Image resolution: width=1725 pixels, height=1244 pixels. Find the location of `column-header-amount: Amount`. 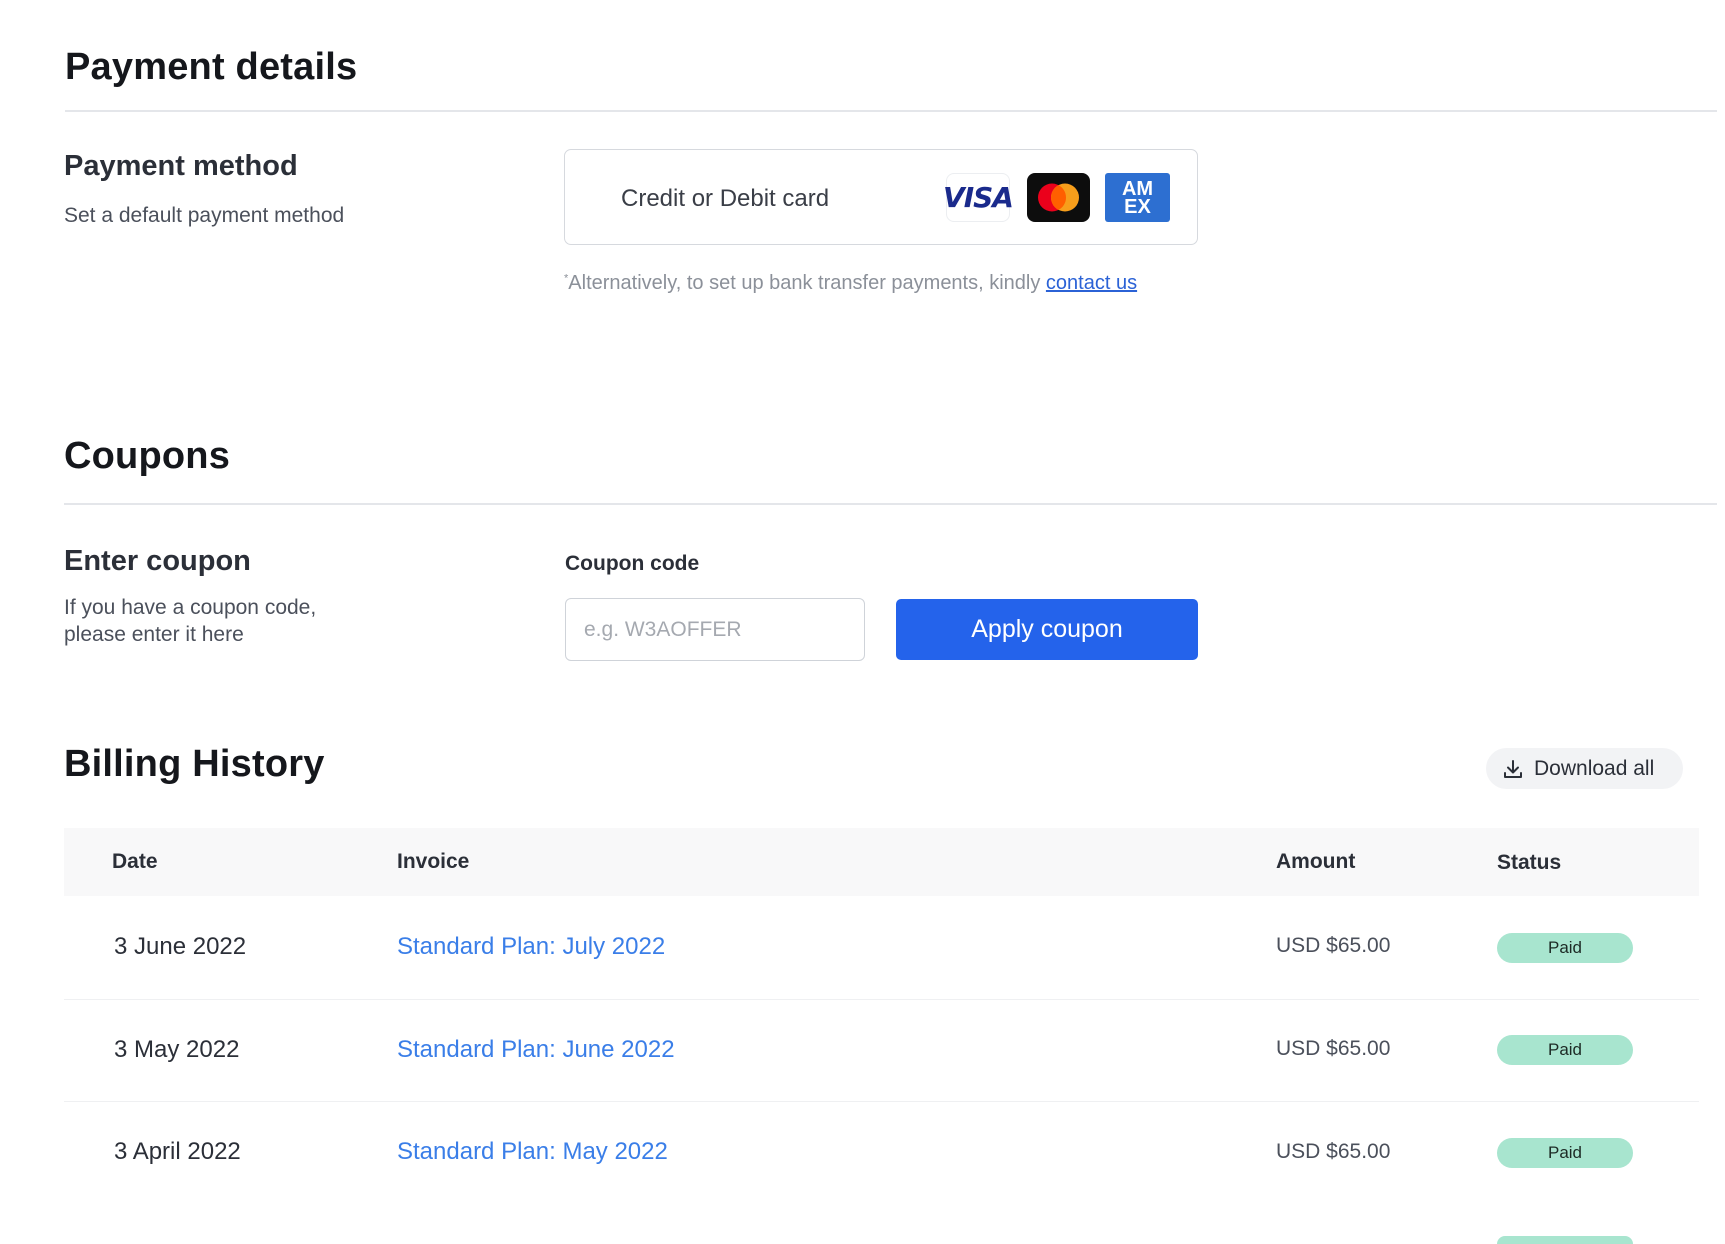

column-header-amount: Amount is located at coordinates (1316, 861).